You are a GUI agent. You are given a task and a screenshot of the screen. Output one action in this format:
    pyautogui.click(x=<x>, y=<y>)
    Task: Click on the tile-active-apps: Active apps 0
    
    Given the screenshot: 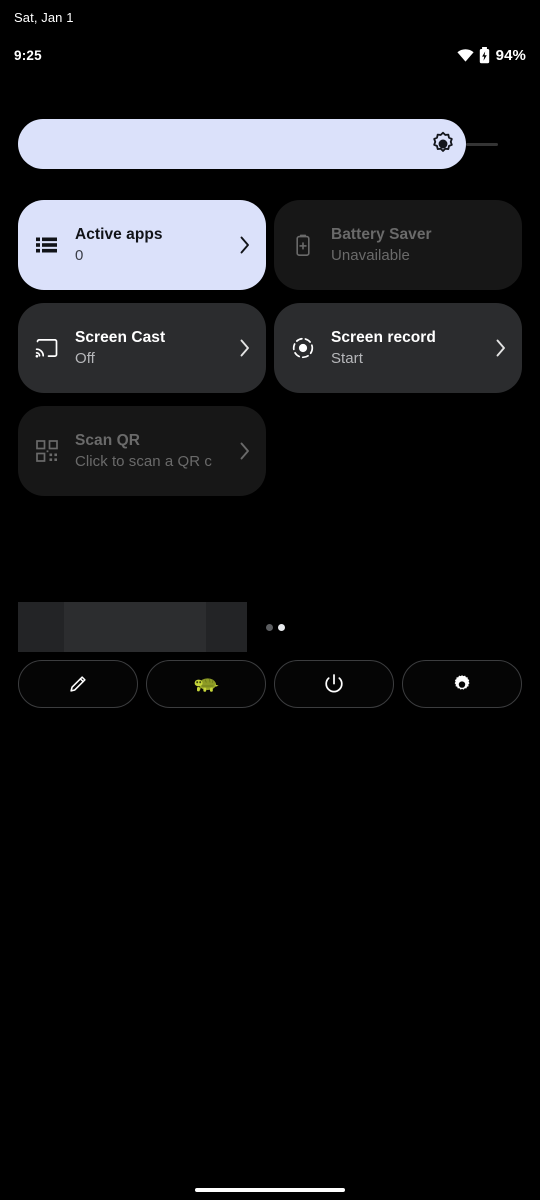 What is the action you would take?
    pyautogui.click(x=142, y=245)
    